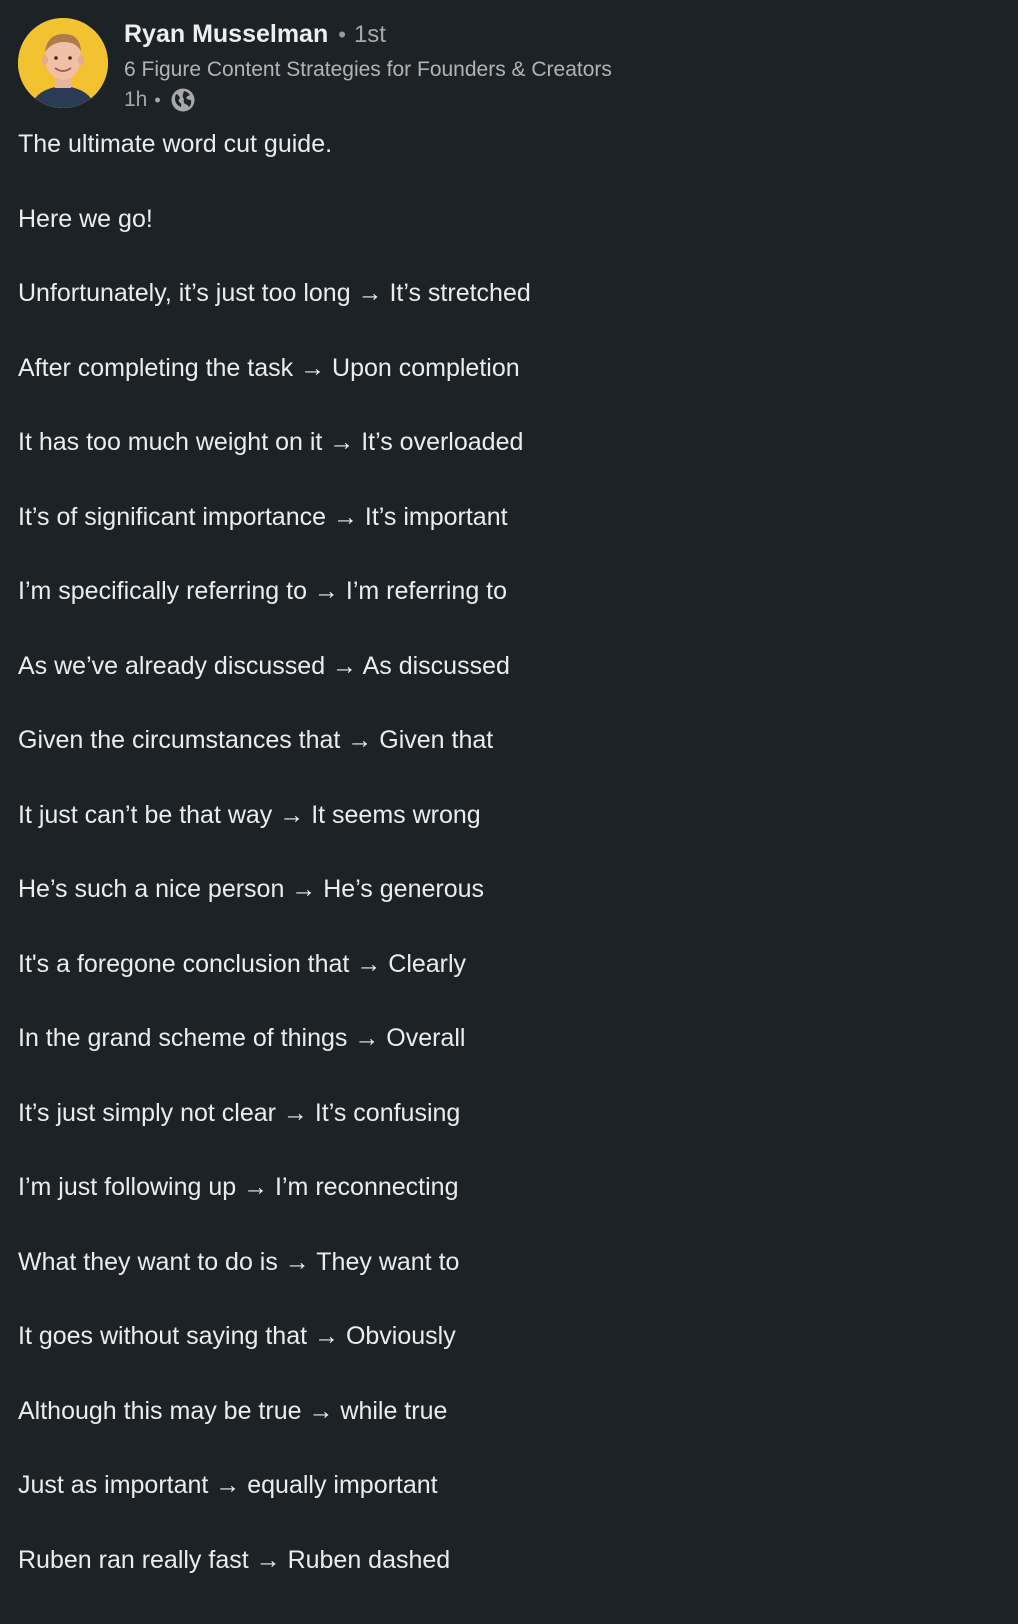 This screenshot has width=1018, height=1624. I want to click on post-line: I’m just following up → I’m reconnecting, so click(238, 1187).